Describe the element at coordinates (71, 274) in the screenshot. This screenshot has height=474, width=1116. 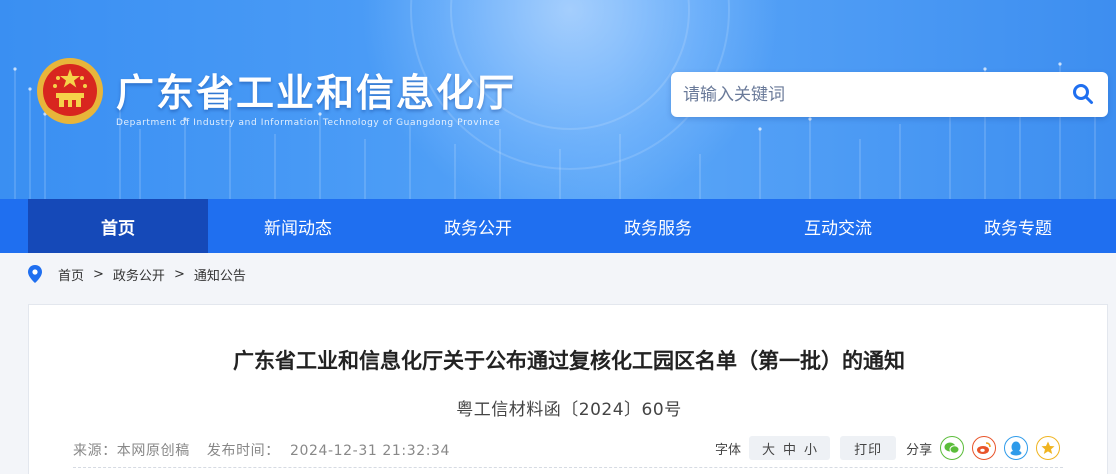
I see `breadcrumb-home: 首页` at that location.